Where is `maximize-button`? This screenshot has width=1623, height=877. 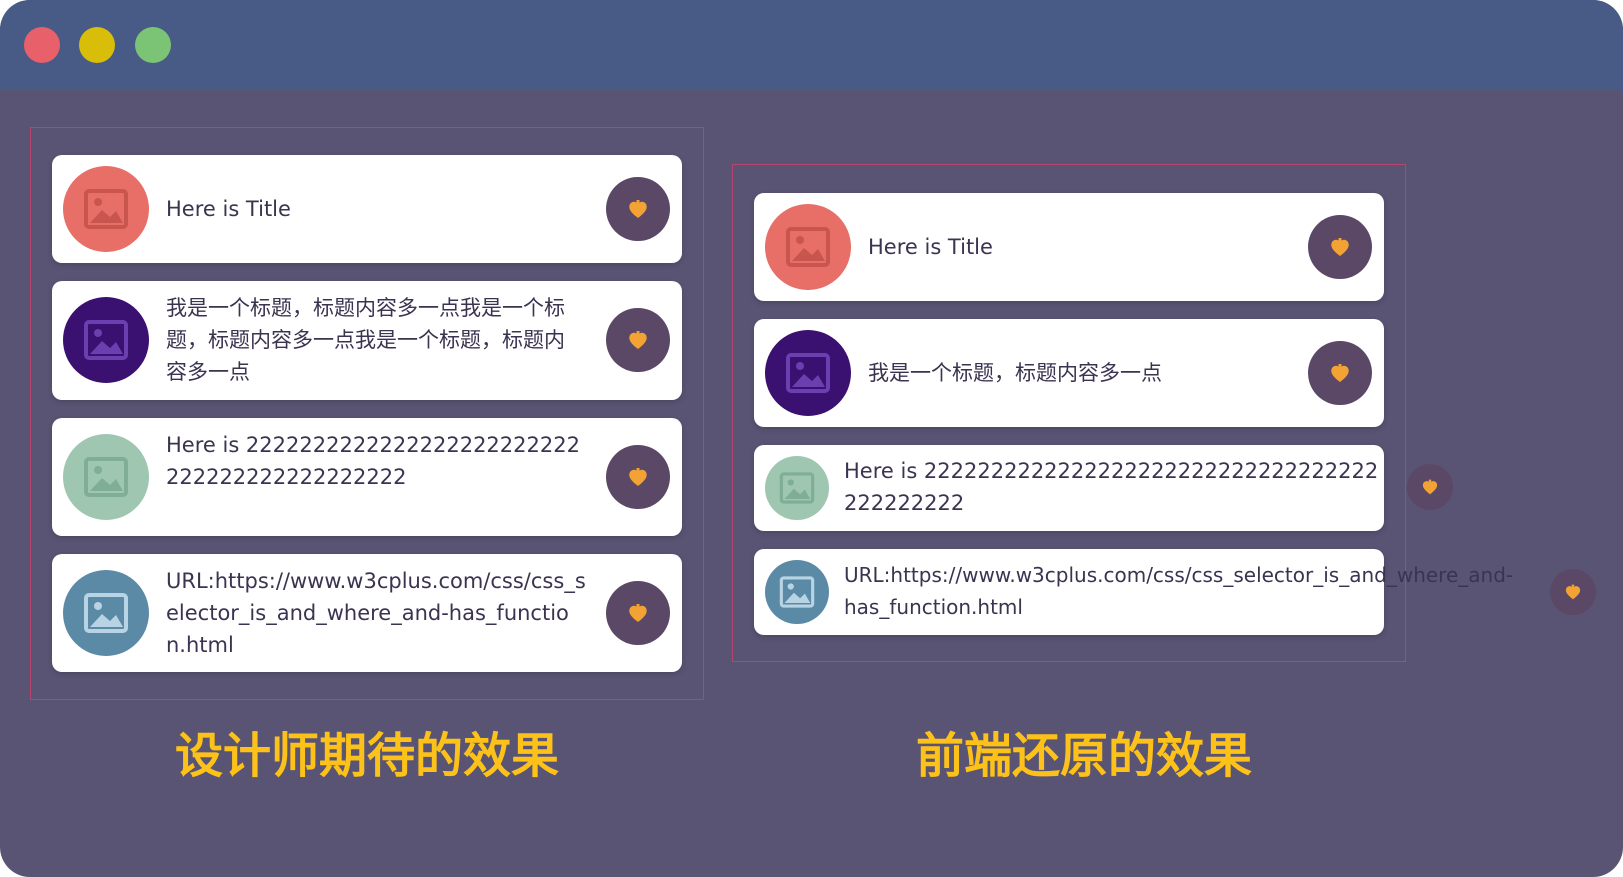 maximize-button is located at coordinates (153, 45).